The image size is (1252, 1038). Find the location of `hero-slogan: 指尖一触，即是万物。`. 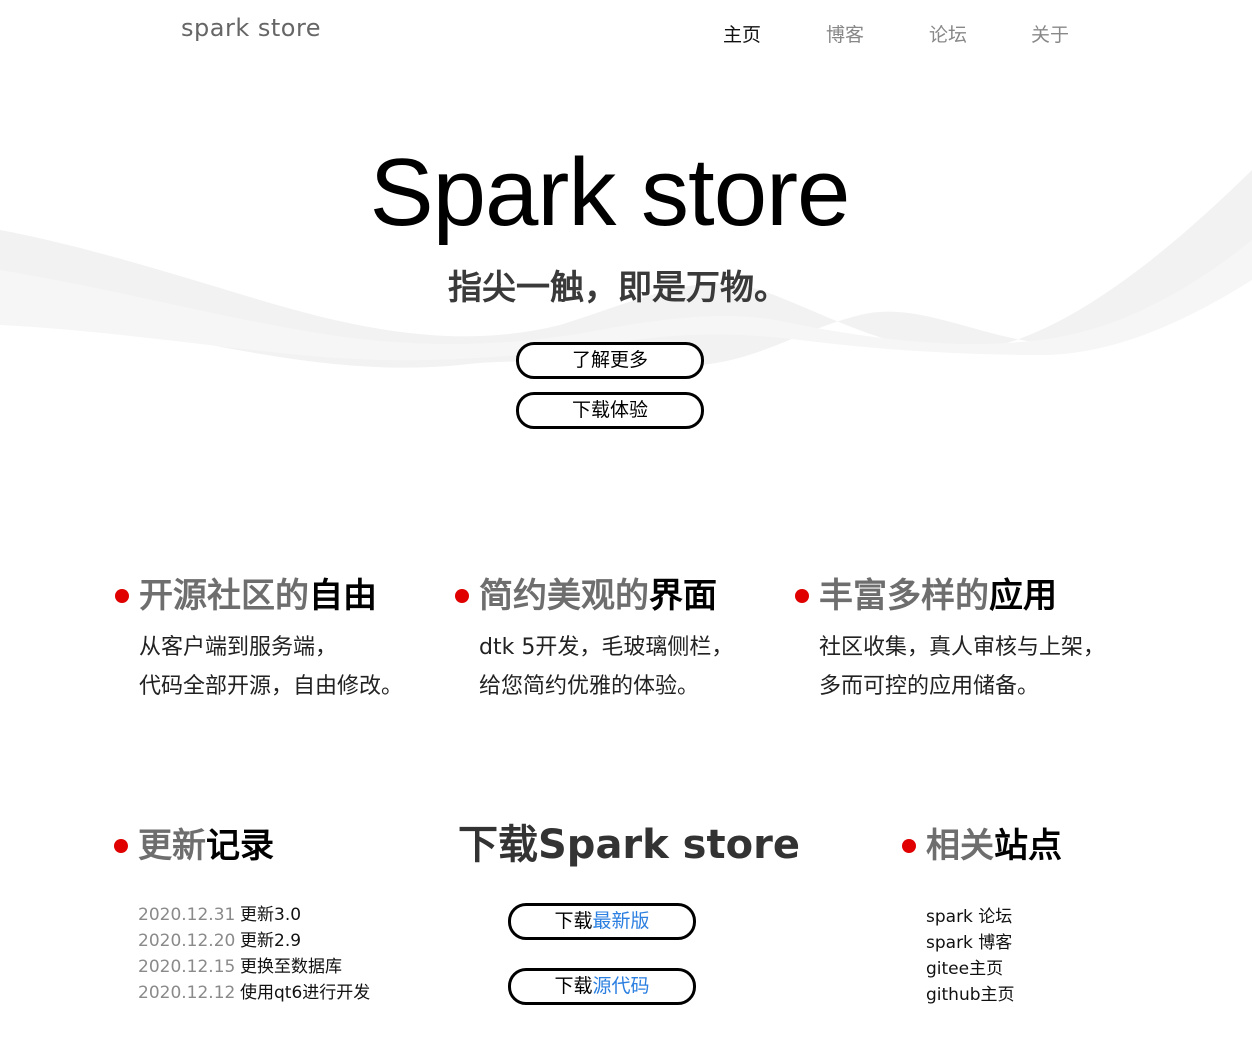

hero-slogan: 指尖一触，即是万物。 is located at coordinates (618, 288).